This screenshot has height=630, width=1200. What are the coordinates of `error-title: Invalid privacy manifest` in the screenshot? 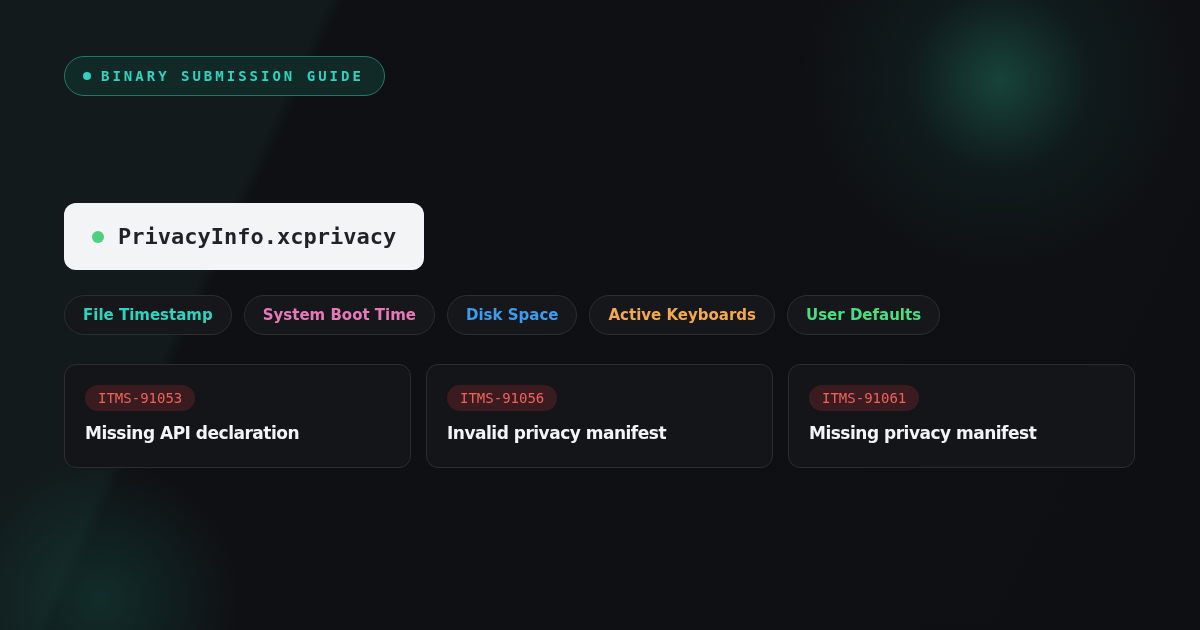 It's located at (557, 433).